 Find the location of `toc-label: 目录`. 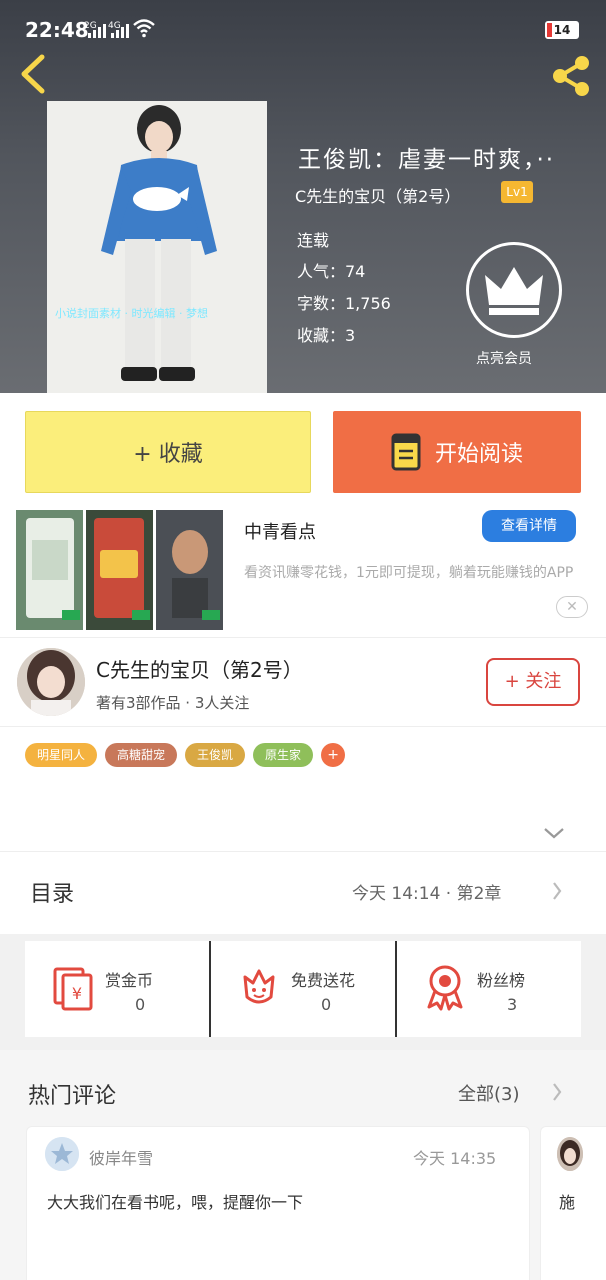

toc-label: 目录 is located at coordinates (52, 894).